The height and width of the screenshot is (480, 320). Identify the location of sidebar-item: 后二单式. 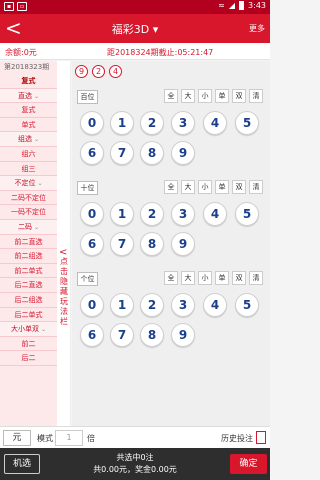
(28, 315).